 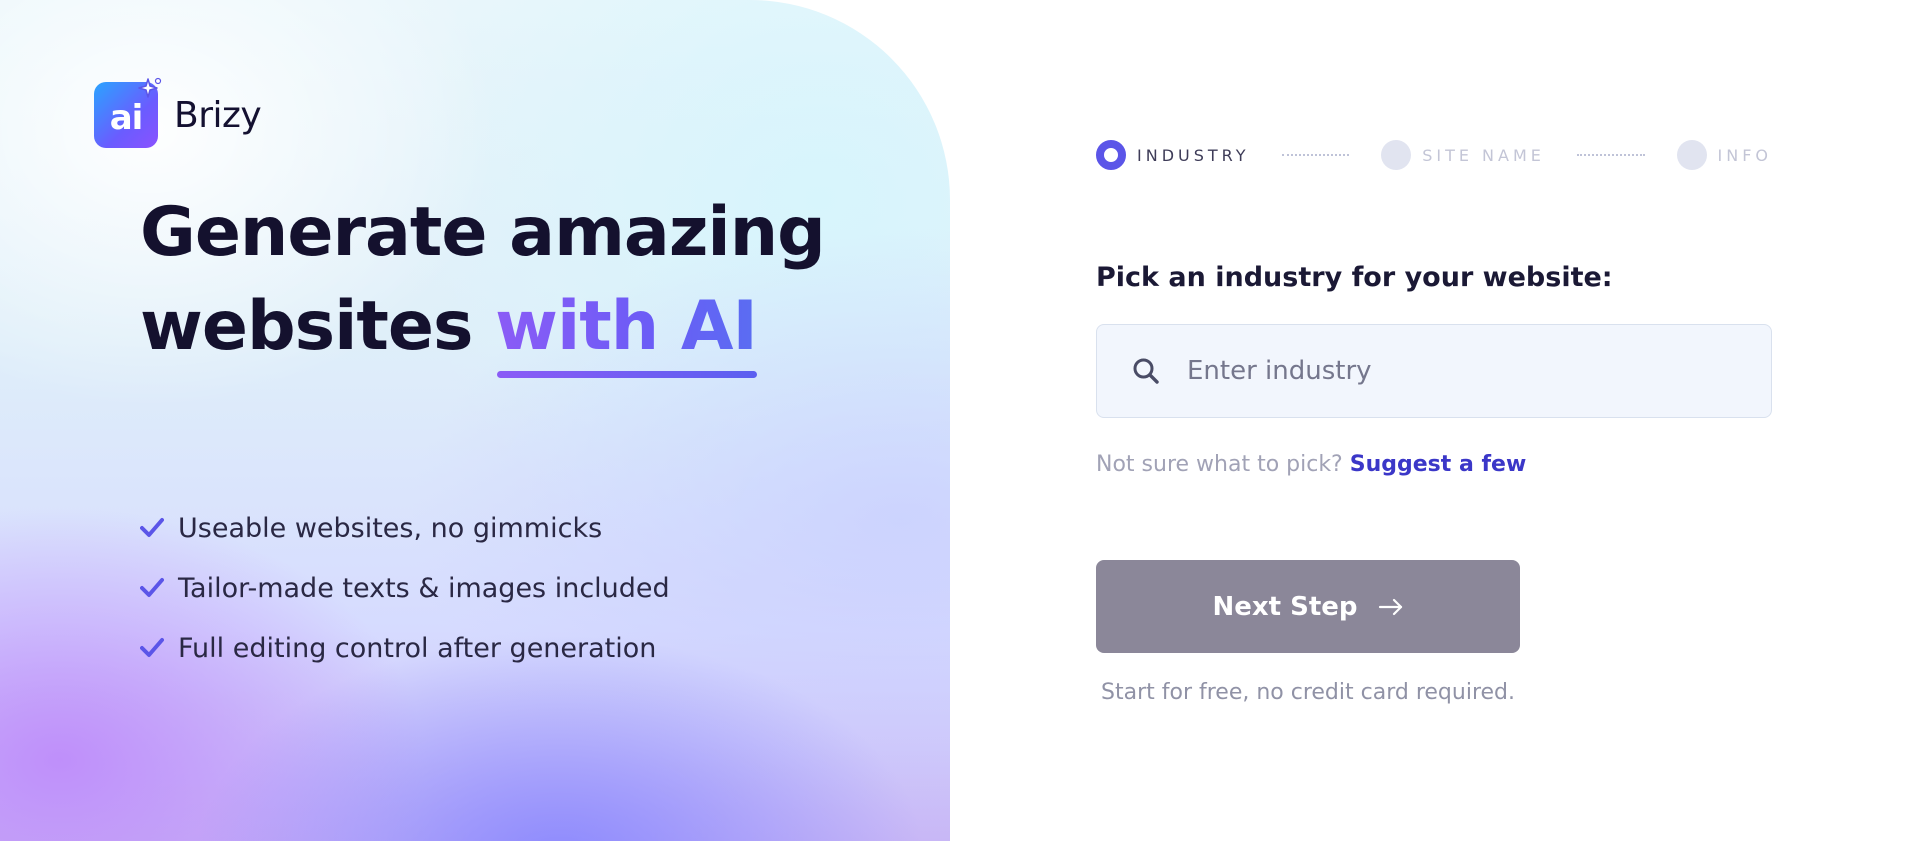 I want to click on free-start-note: Start for free, no credit card required., so click(x=1308, y=692).